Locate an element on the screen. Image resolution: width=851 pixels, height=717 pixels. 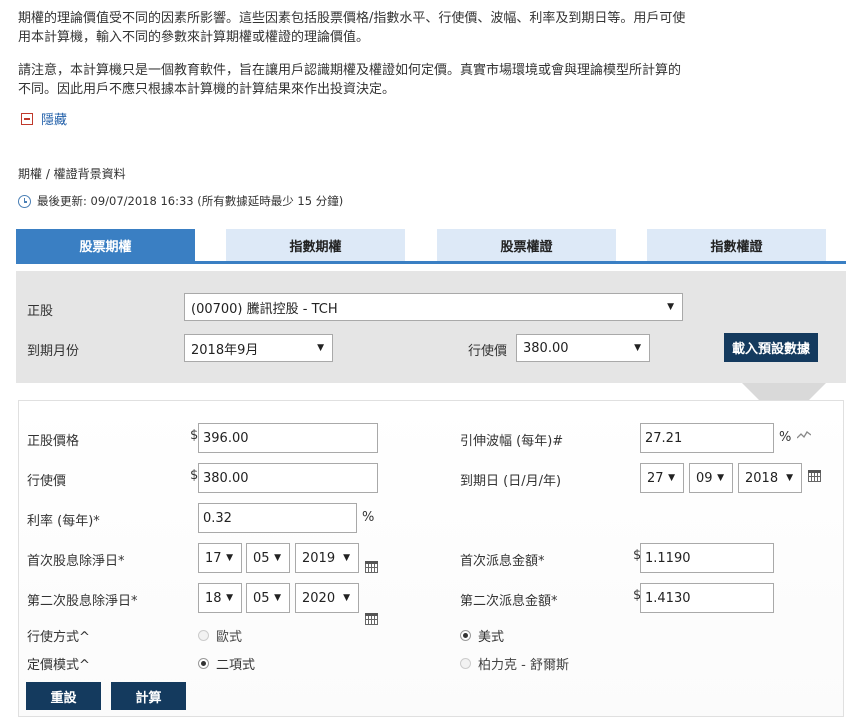
first-exdiv-year-value: 2019 is located at coordinates (319, 558).